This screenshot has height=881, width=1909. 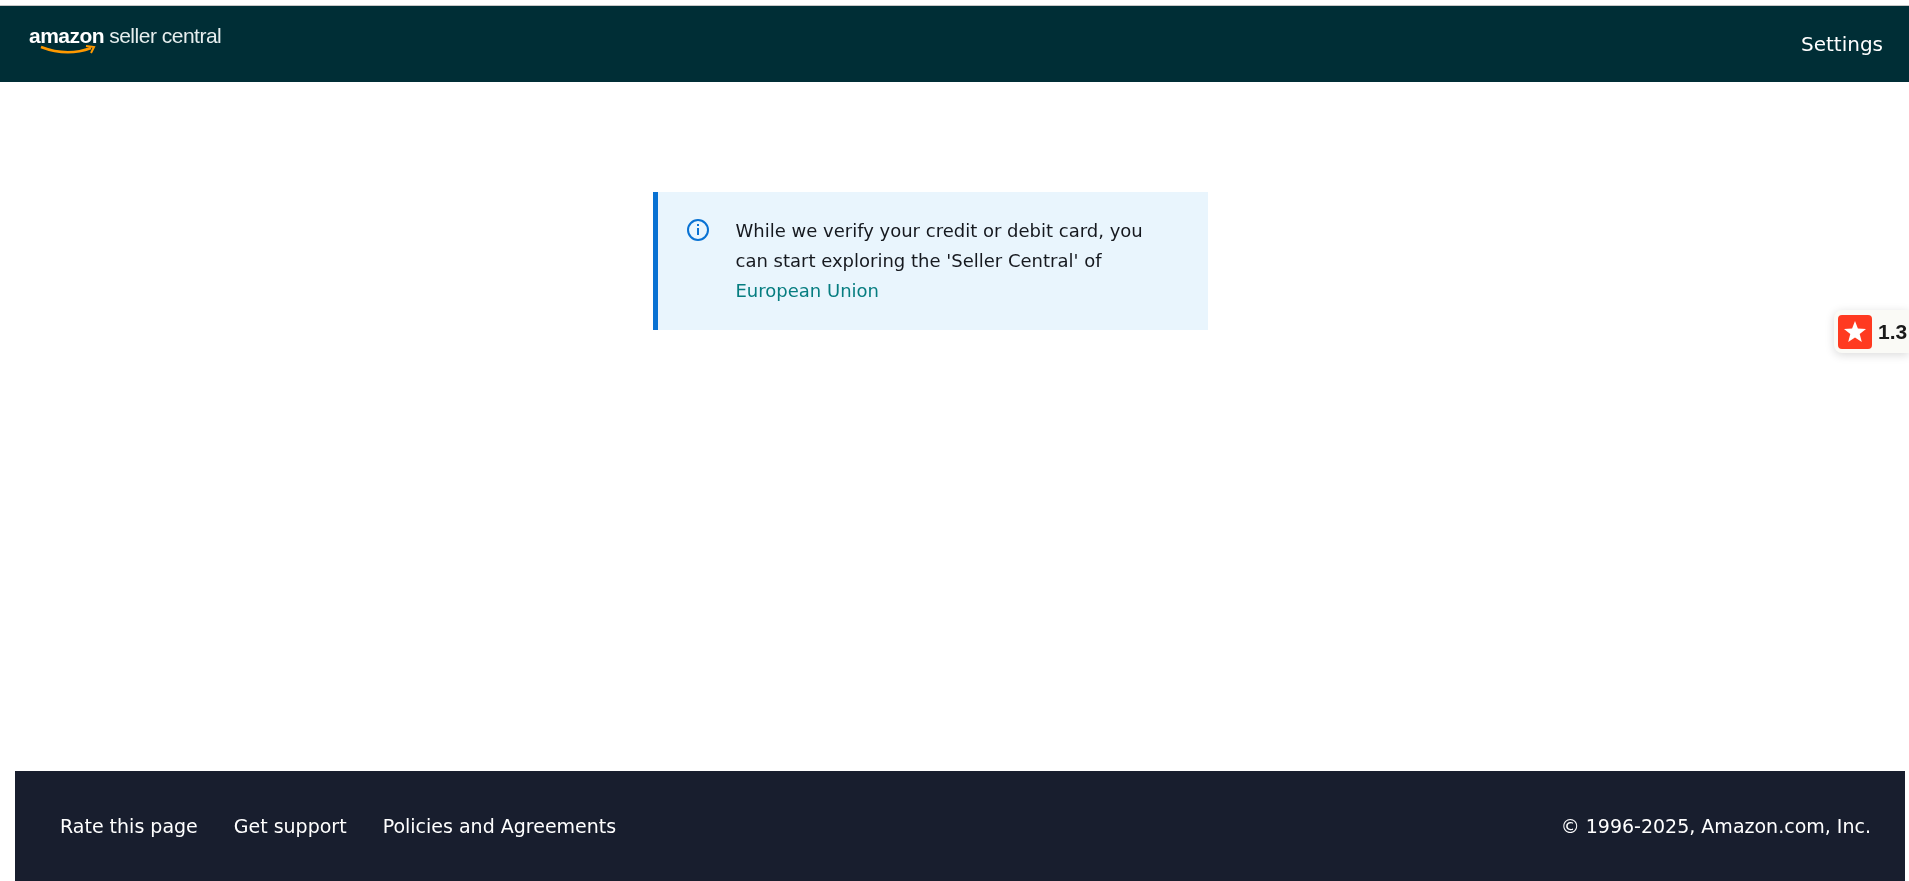 I want to click on settings-link: Settings, so click(x=1841, y=44).